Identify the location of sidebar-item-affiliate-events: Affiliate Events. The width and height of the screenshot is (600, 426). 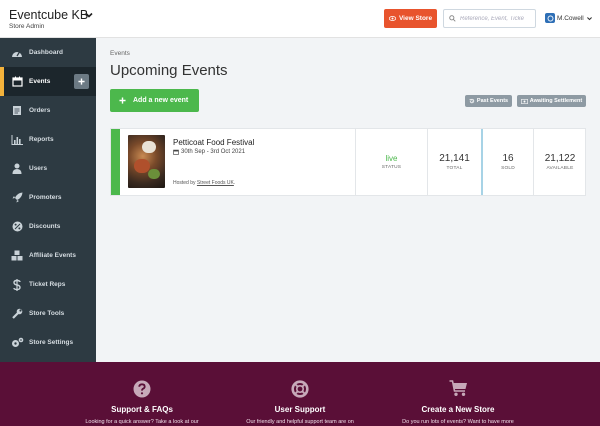
(48, 255).